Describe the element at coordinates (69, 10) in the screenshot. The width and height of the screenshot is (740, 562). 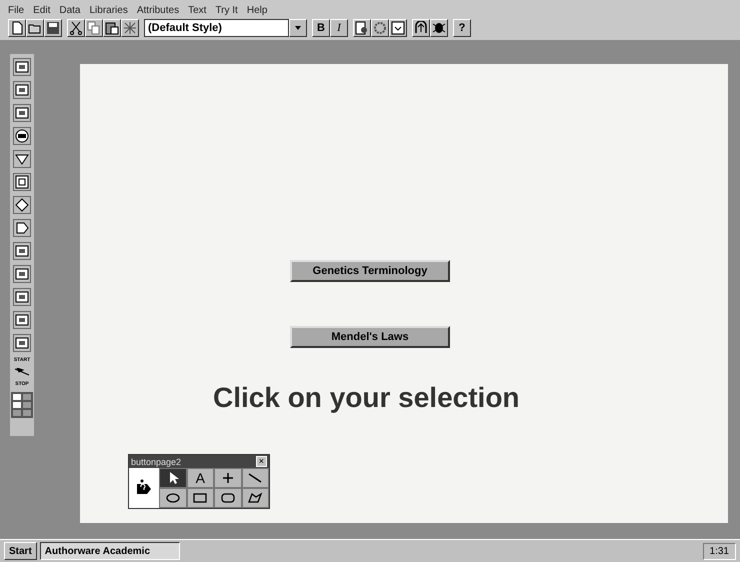
I see `menu-item: Data` at that location.